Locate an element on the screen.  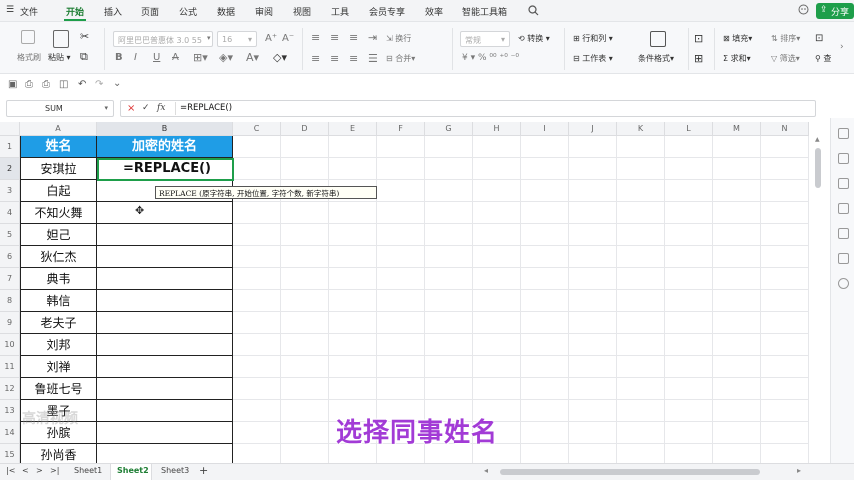
scroll-up-icon: ▲ is located at coordinates (817, 139).